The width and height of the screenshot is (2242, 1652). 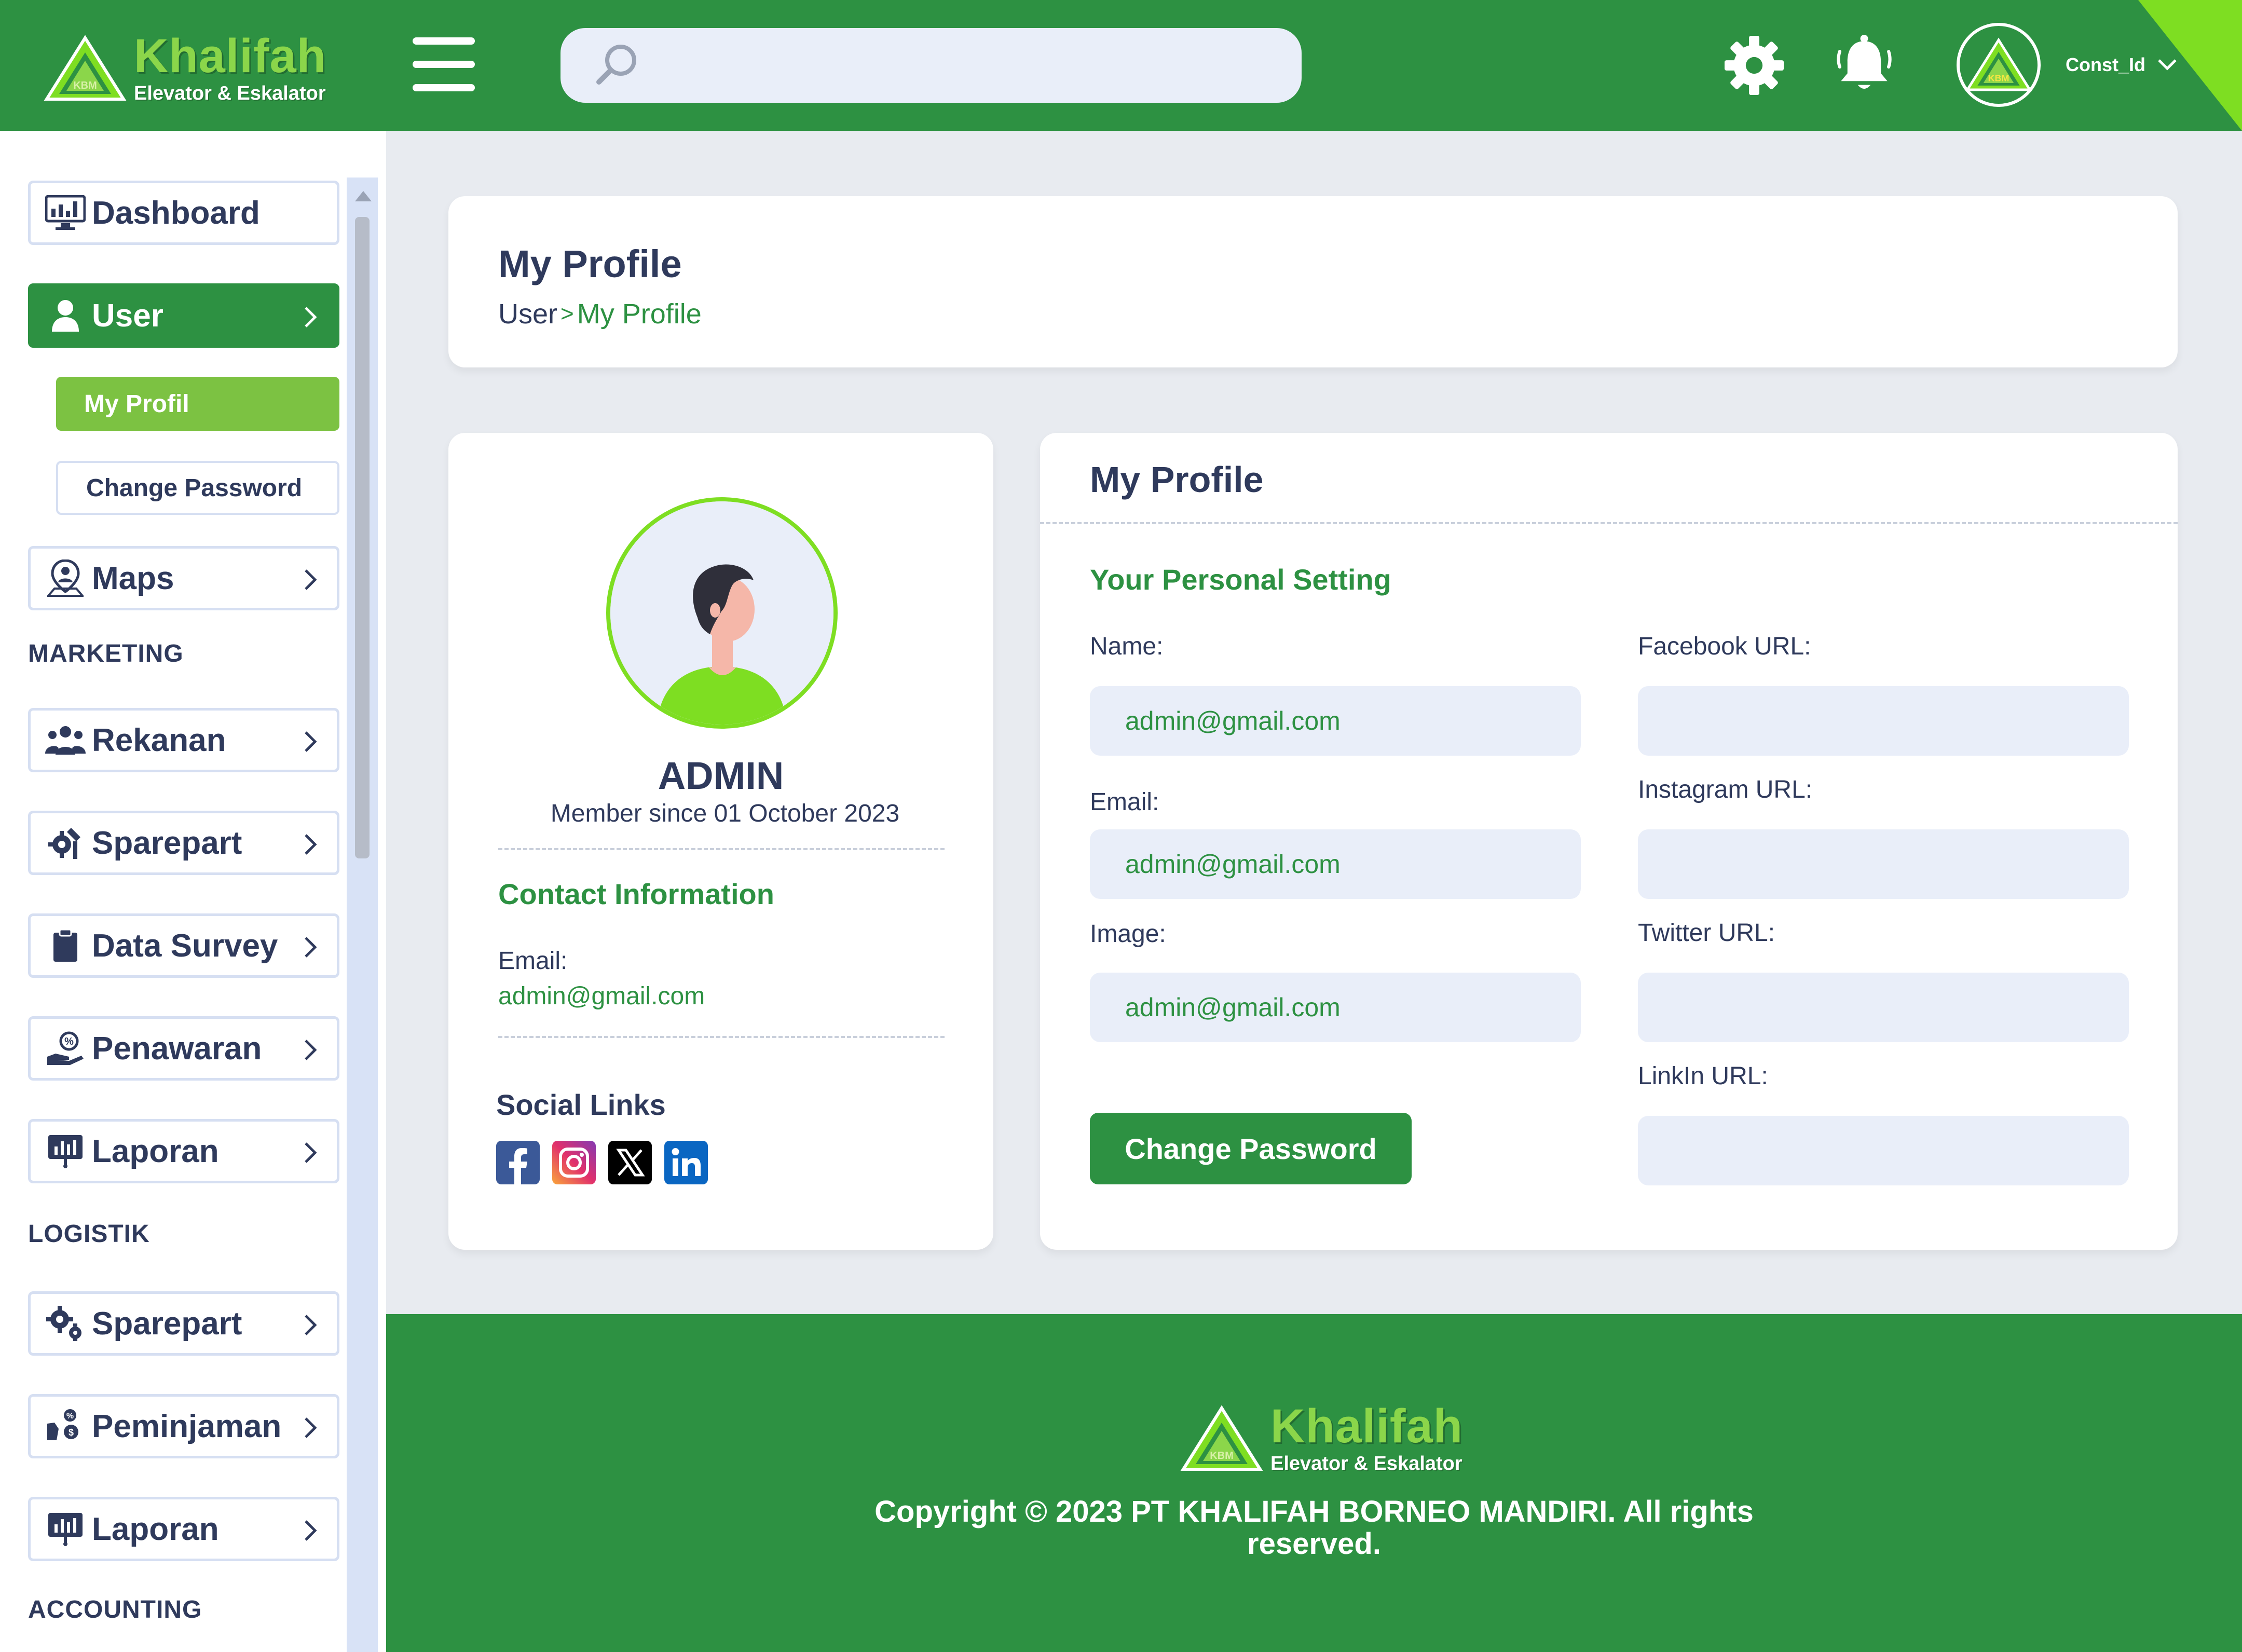 I want to click on footer-logo: KBM Khalifah Elevator & Eskalator, so click(x=1321, y=1438).